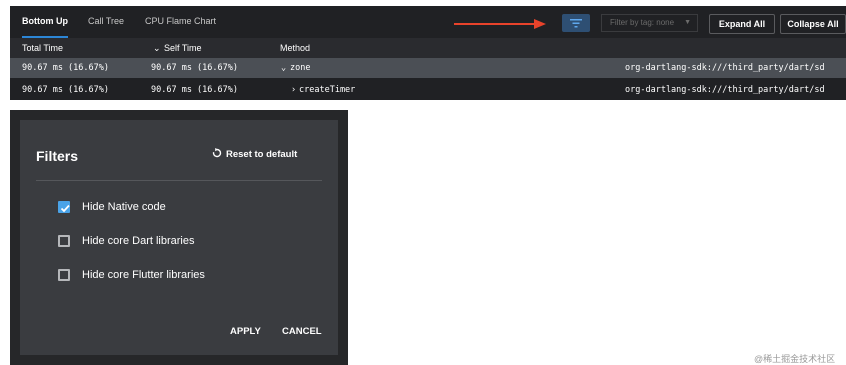 This screenshot has width=846, height=365. Describe the element at coordinates (300, 68) in the screenshot. I see `method-cell: zone` at that location.